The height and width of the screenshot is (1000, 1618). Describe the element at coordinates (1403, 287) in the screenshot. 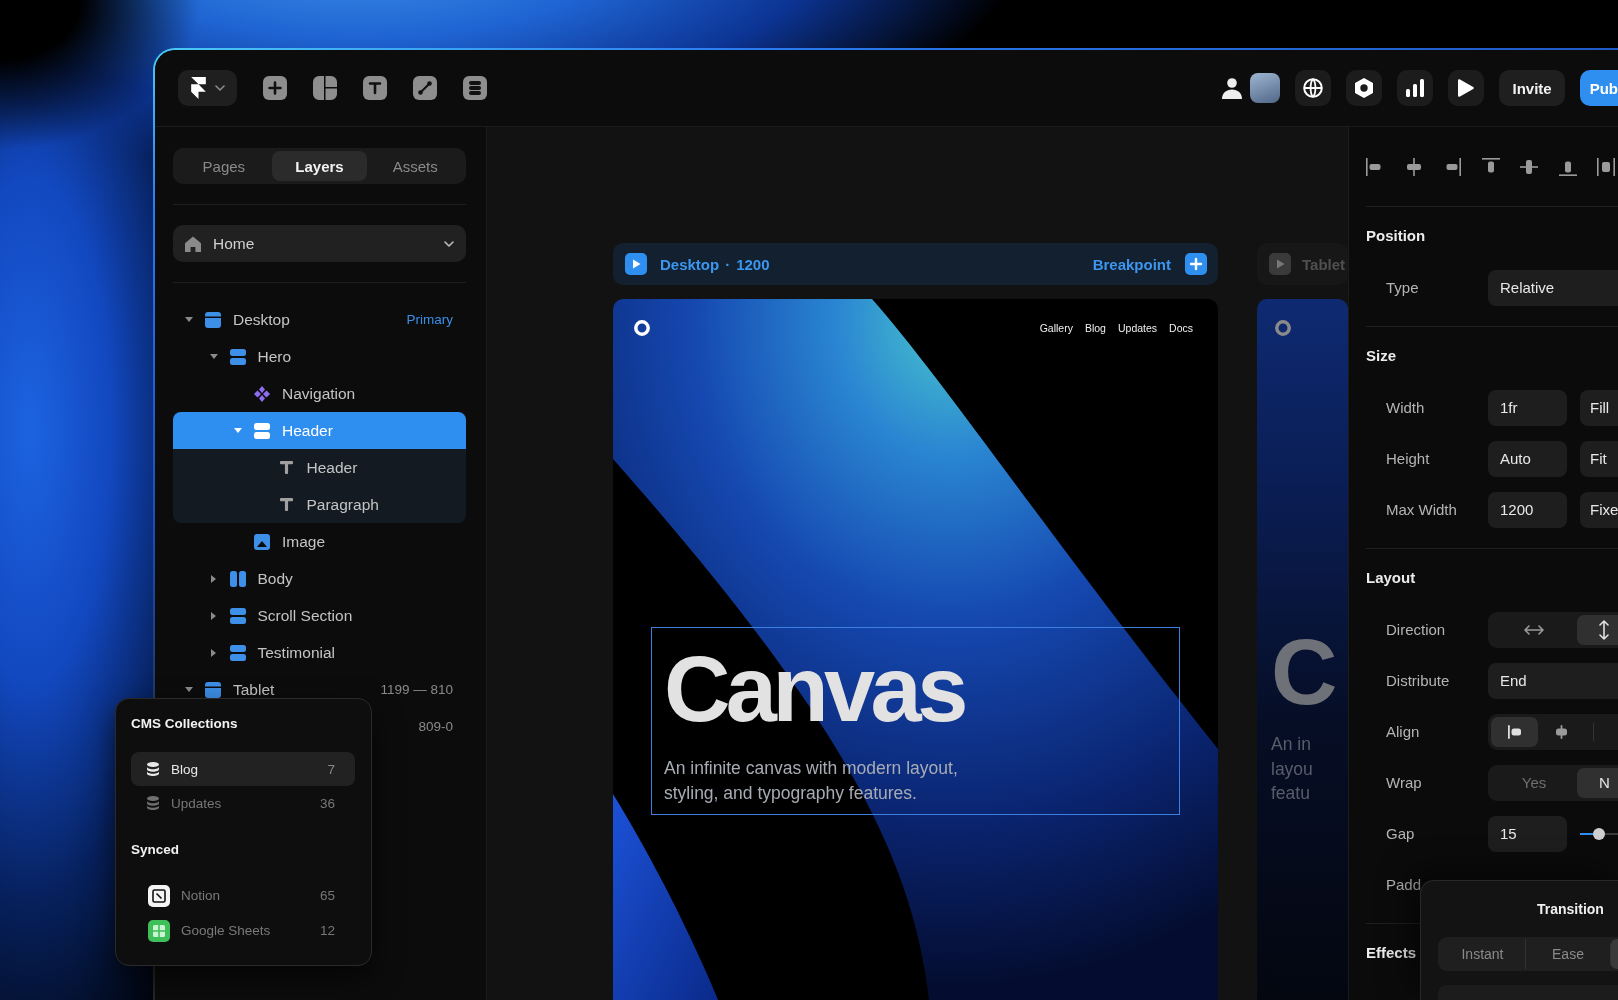

I see `property-label: Type` at that location.